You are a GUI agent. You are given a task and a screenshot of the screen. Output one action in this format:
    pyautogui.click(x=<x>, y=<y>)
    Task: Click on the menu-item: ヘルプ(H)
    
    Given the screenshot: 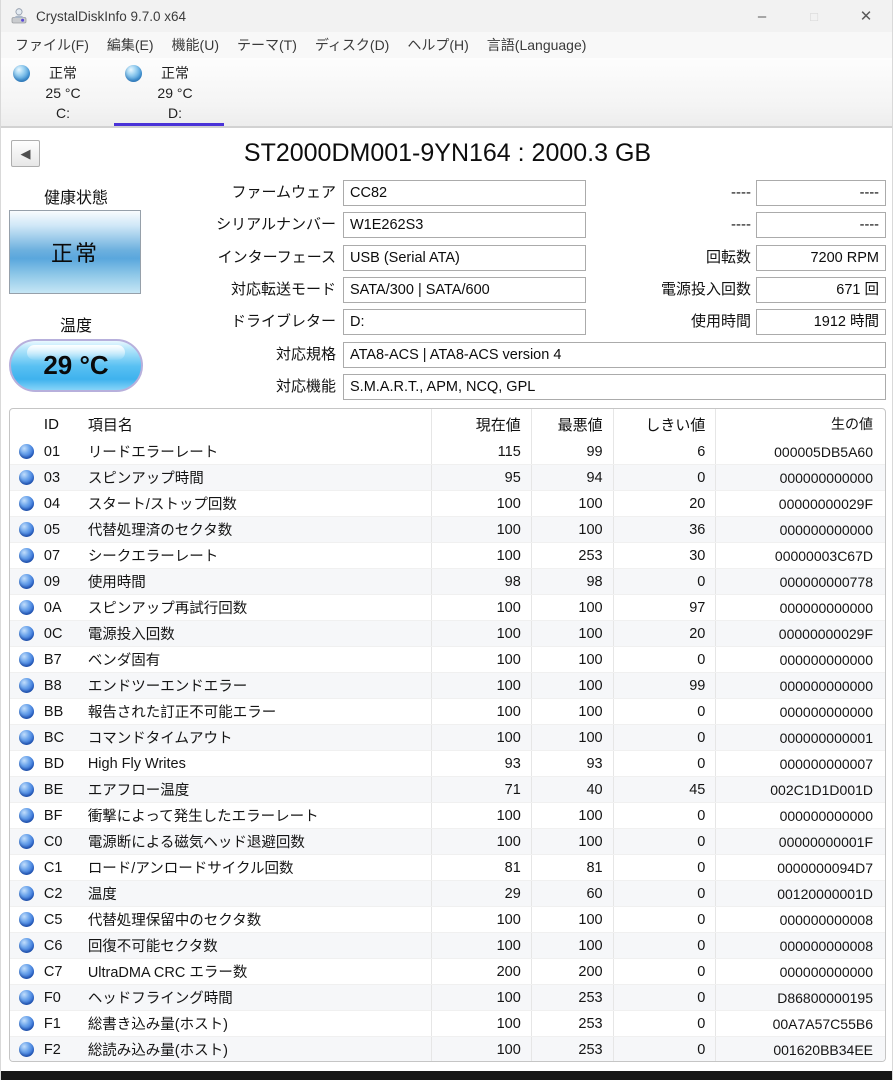 What is the action you would take?
    pyautogui.click(x=437, y=45)
    